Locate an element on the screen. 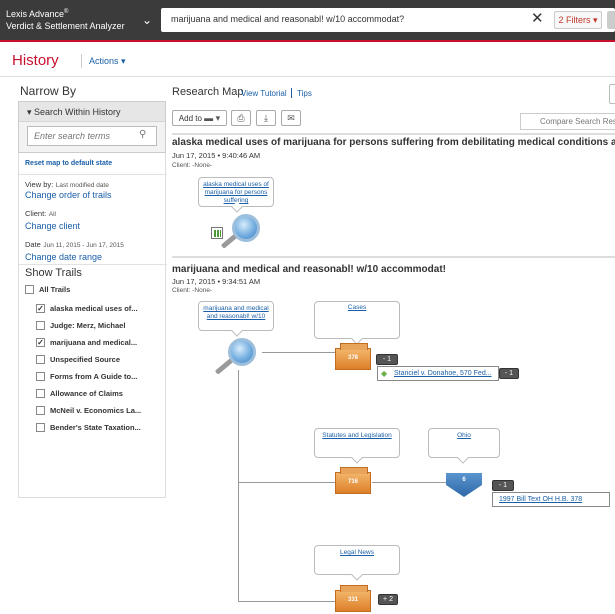  ohio-document-link: 1997 Bill Text OH H.B. 378 is located at coordinates (551, 499).